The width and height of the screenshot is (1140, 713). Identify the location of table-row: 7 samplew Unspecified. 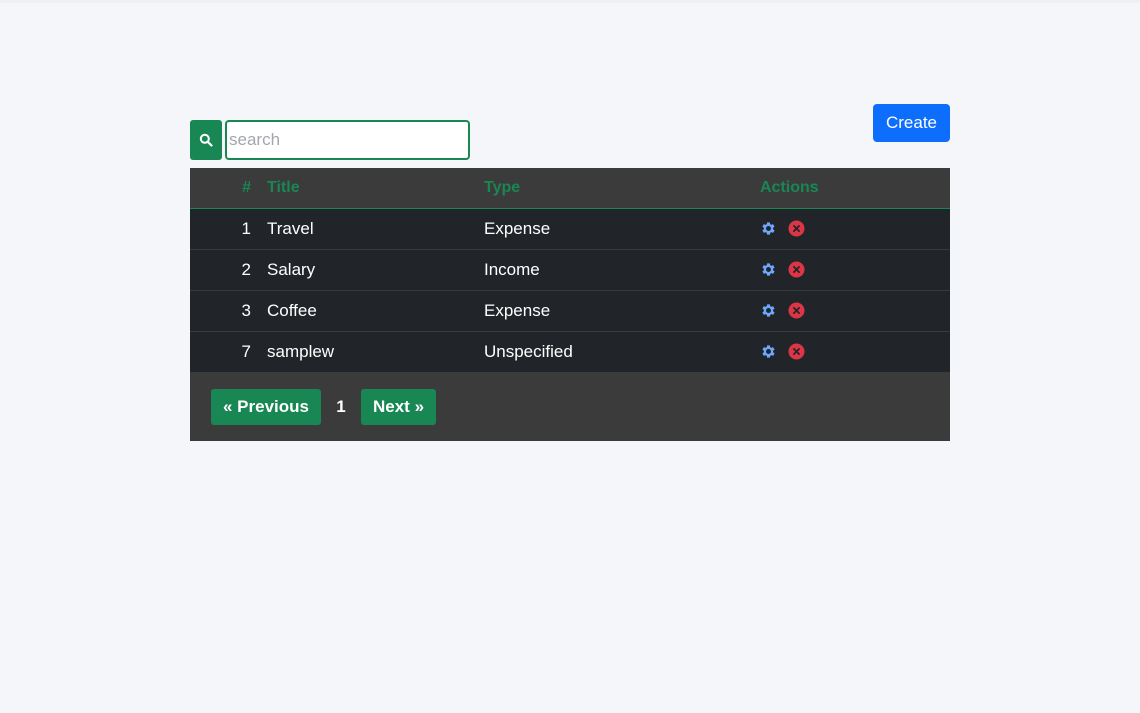
(570, 351).